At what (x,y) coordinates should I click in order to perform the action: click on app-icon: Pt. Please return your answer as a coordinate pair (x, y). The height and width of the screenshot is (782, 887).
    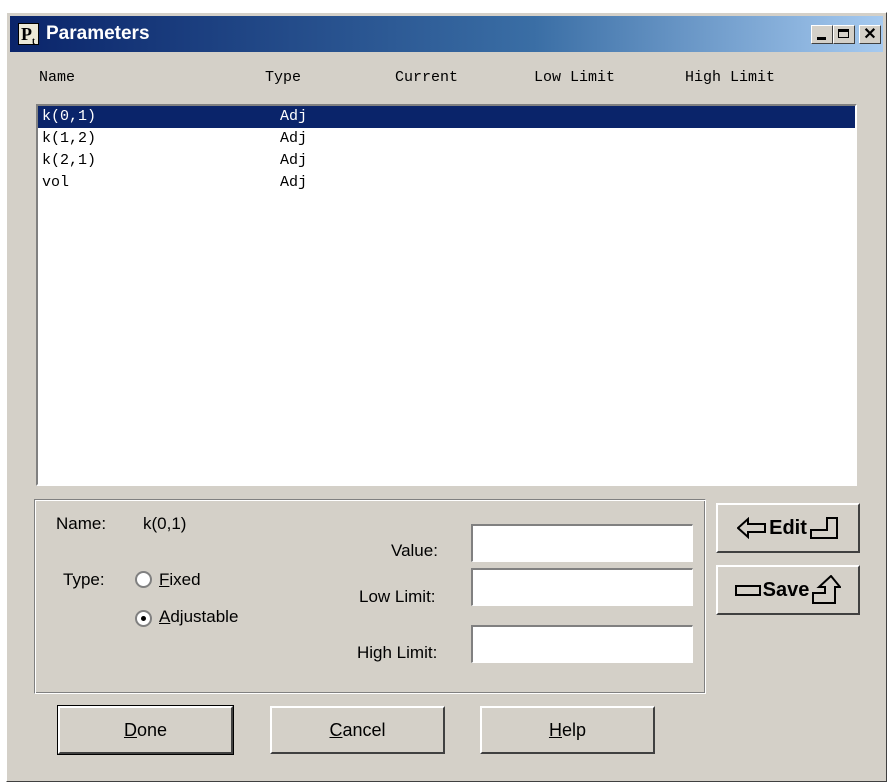
    Looking at the image, I should click on (28, 34).